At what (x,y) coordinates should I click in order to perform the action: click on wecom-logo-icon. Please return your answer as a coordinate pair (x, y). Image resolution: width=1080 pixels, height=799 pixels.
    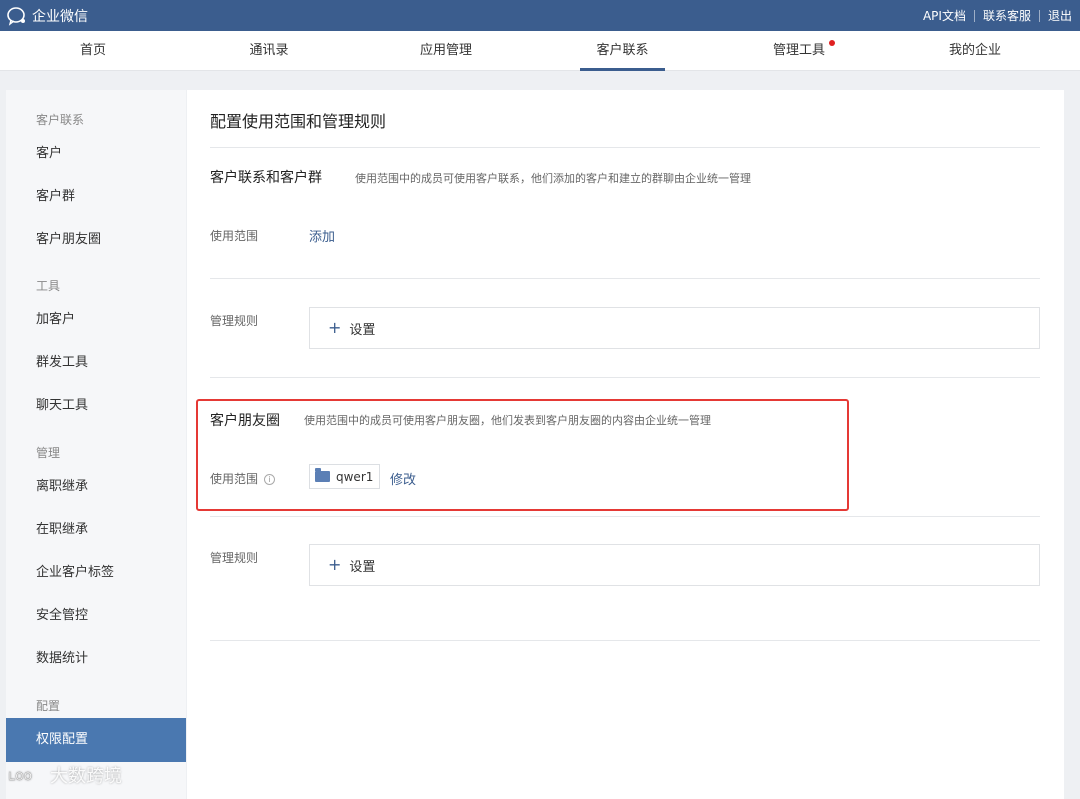
    Looking at the image, I should click on (16, 16).